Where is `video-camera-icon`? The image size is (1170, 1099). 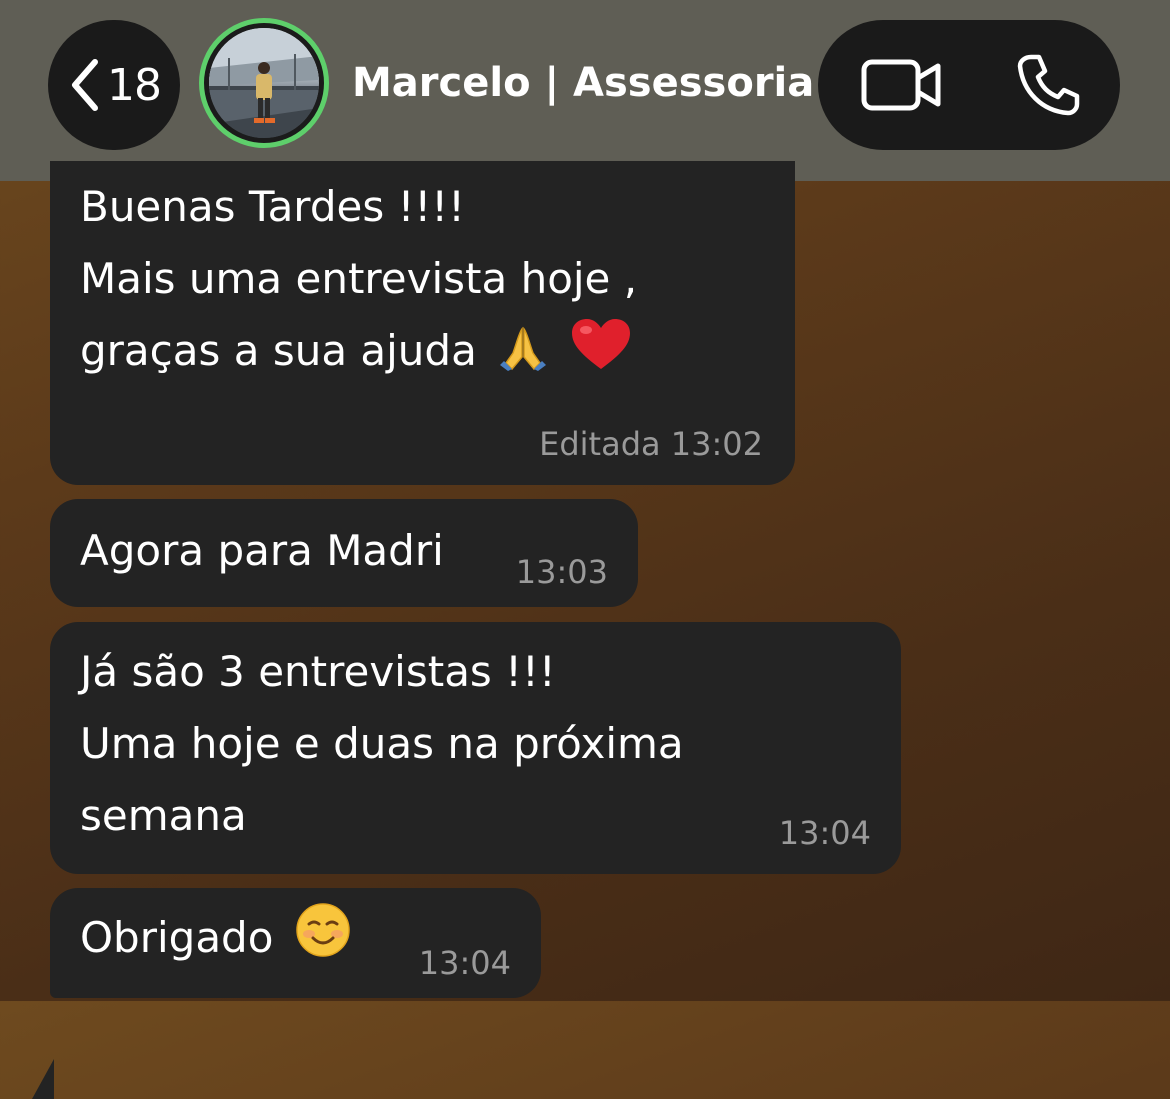
video-camera-icon is located at coordinates (901, 85).